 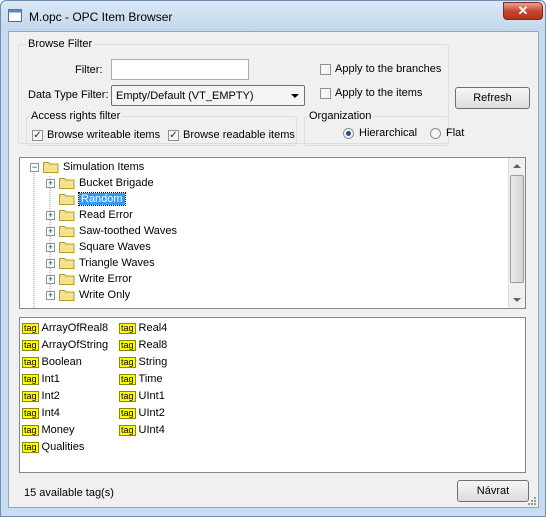 What do you see at coordinates (41, 413) in the screenshot?
I see `list-item: tag Int4` at bounding box center [41, 413].